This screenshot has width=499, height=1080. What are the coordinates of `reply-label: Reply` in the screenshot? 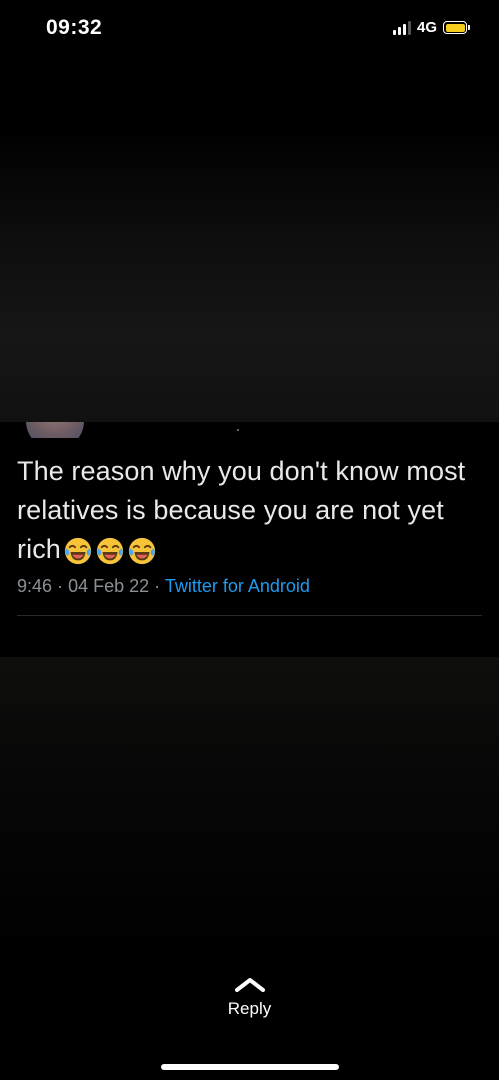 It's located at (249, 1008).